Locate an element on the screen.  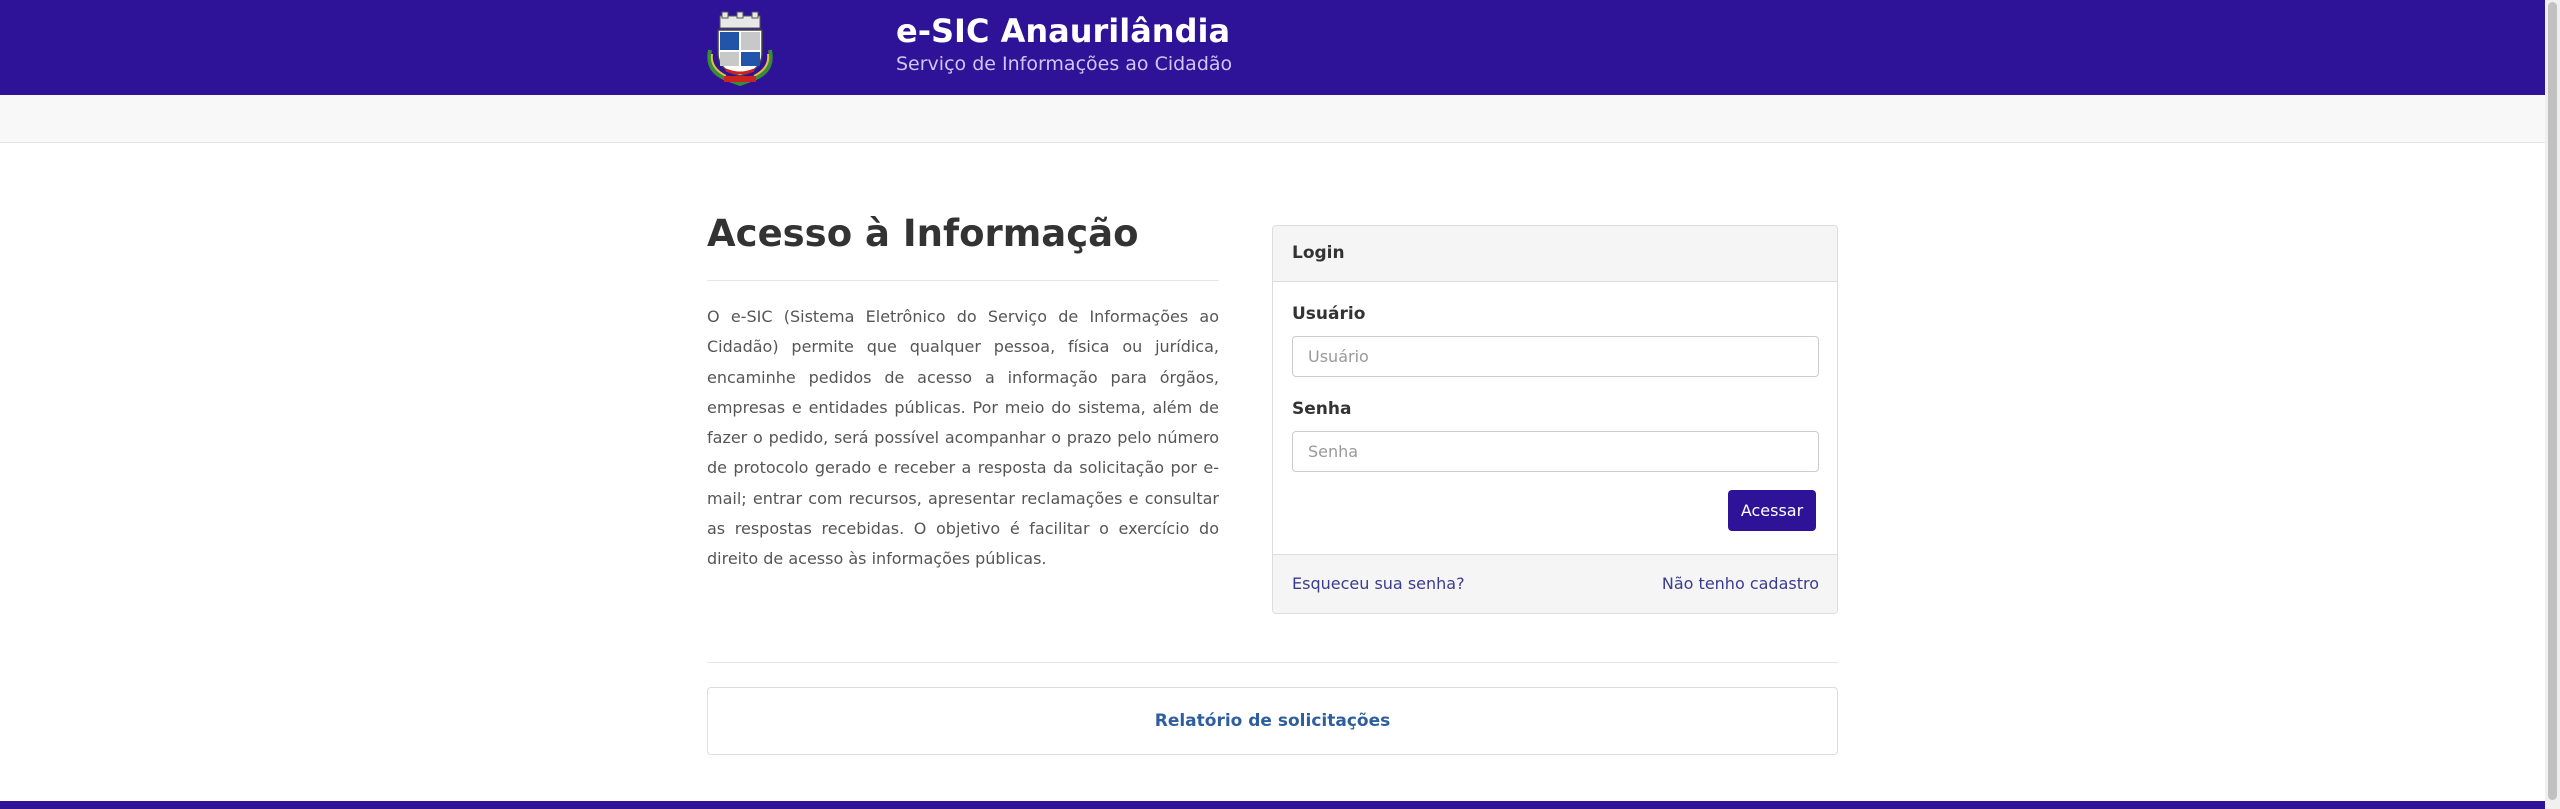
title-divider is located at coordinates (963, 280).